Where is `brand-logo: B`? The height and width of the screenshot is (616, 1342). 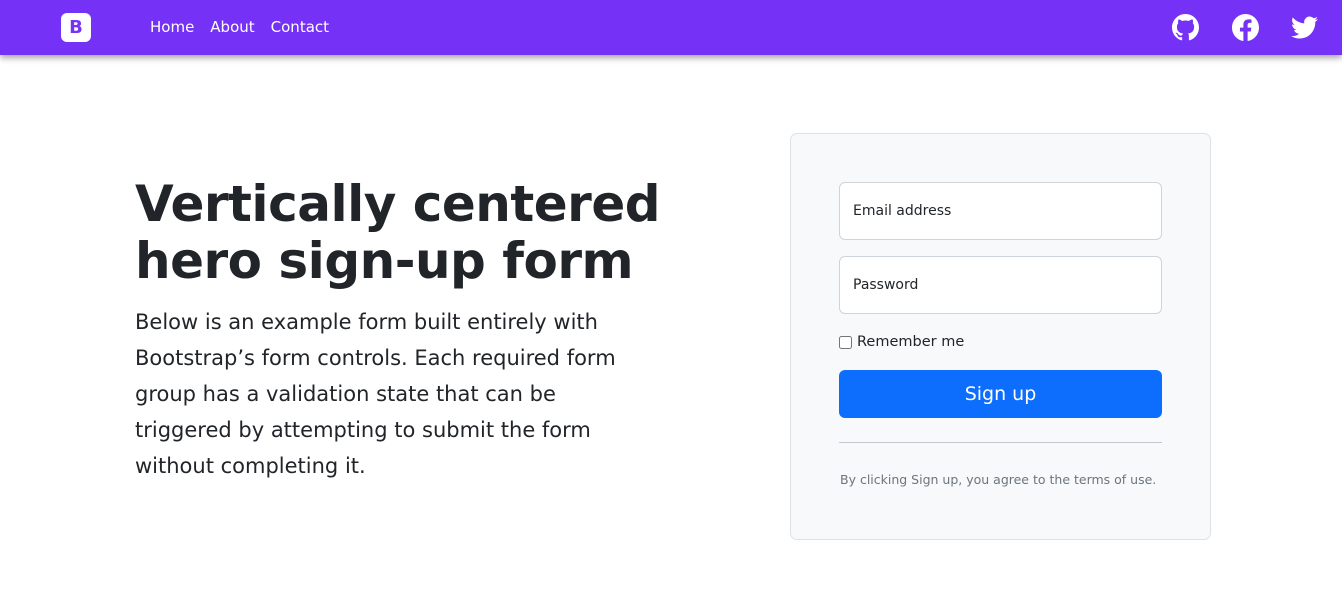
brand-logo: B is located at coordinates (76, 27).